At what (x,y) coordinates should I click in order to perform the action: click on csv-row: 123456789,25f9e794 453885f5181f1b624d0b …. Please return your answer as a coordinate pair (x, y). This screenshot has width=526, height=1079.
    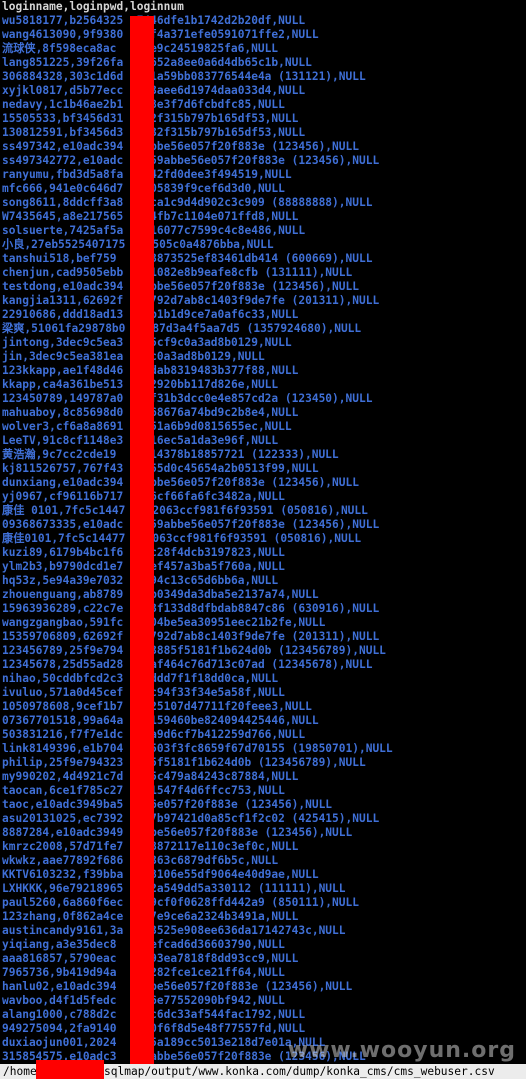
    Looking at the image, I should click on (194, 650).